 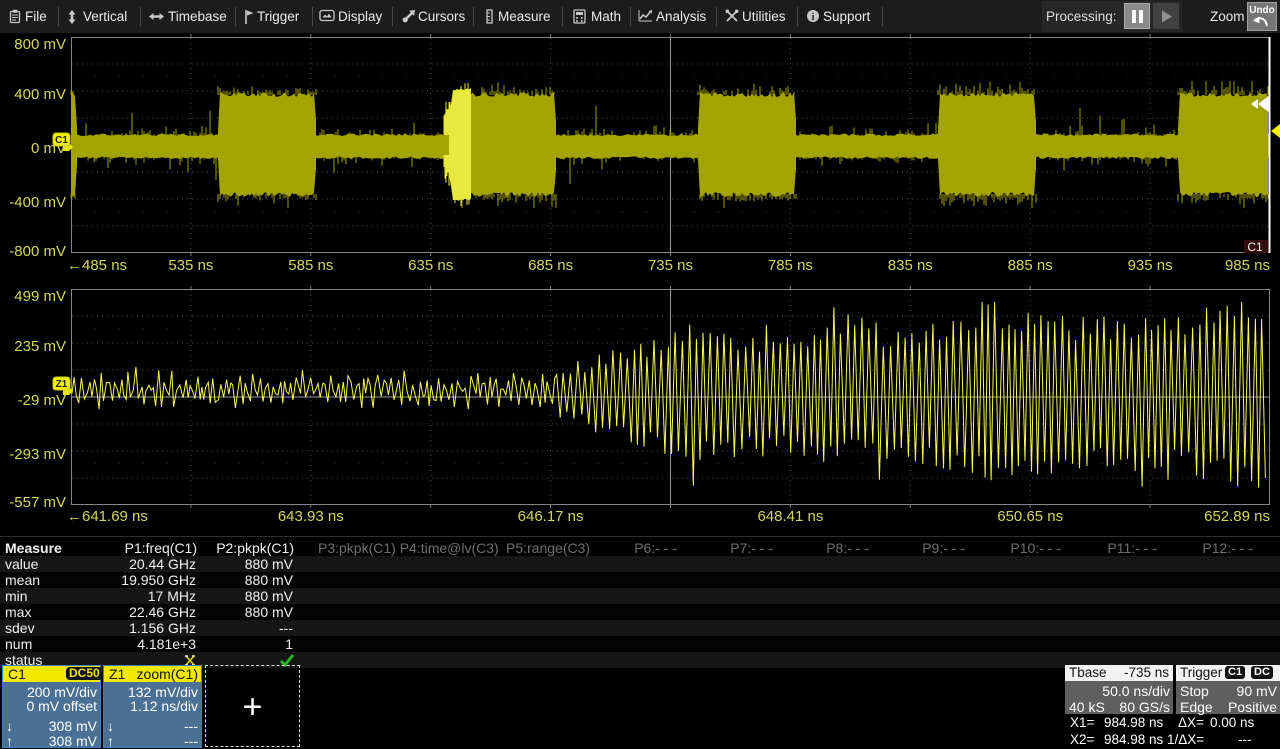 I want to click on svg-text: 400 mV, so click(x=40, y=94).